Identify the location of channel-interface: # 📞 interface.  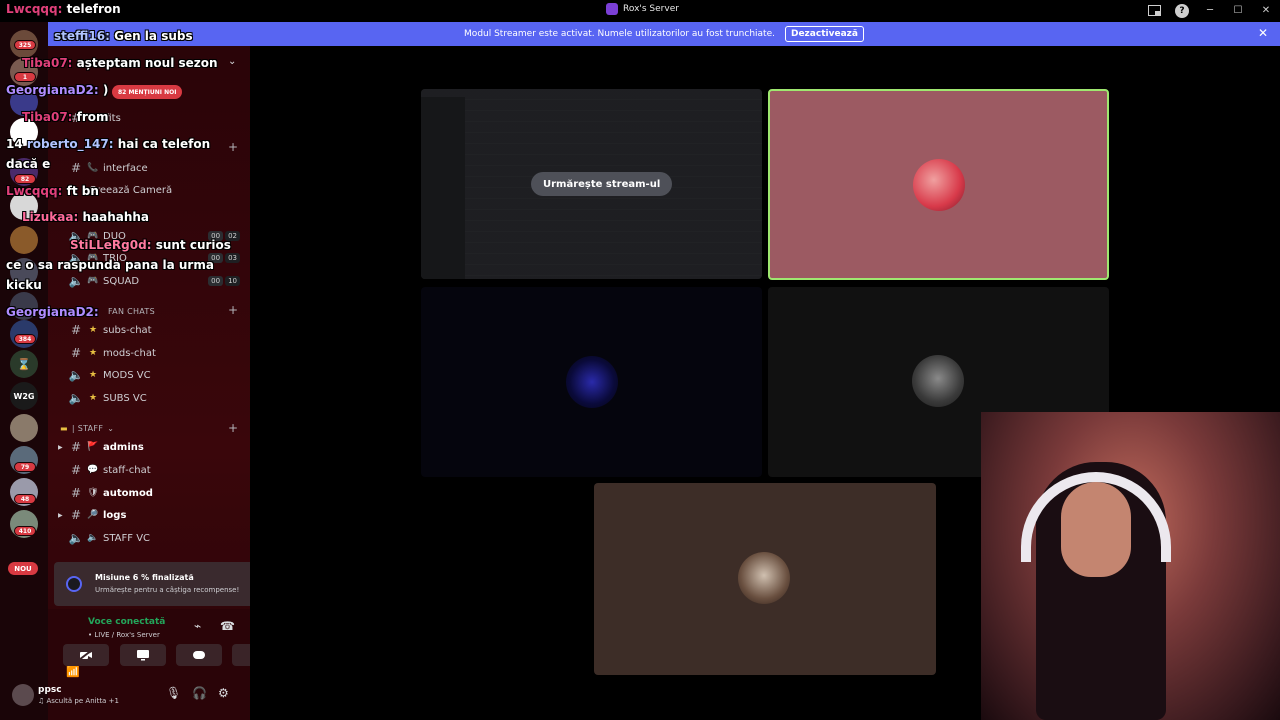
(153, 168).